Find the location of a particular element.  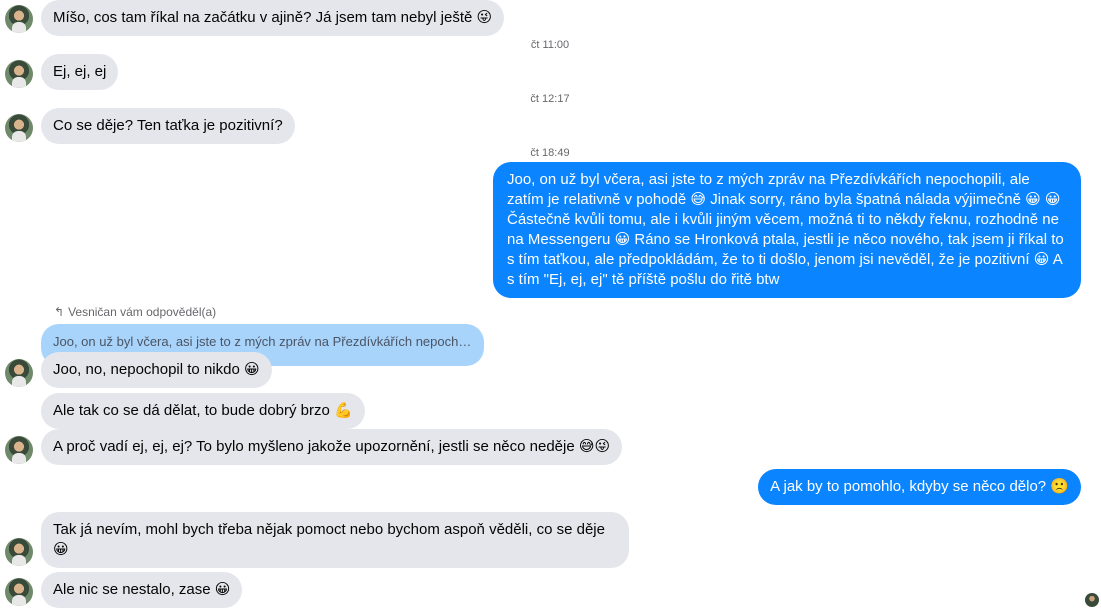

message-incoming: Ej, ej, ej is located at coordinates (80, 72).